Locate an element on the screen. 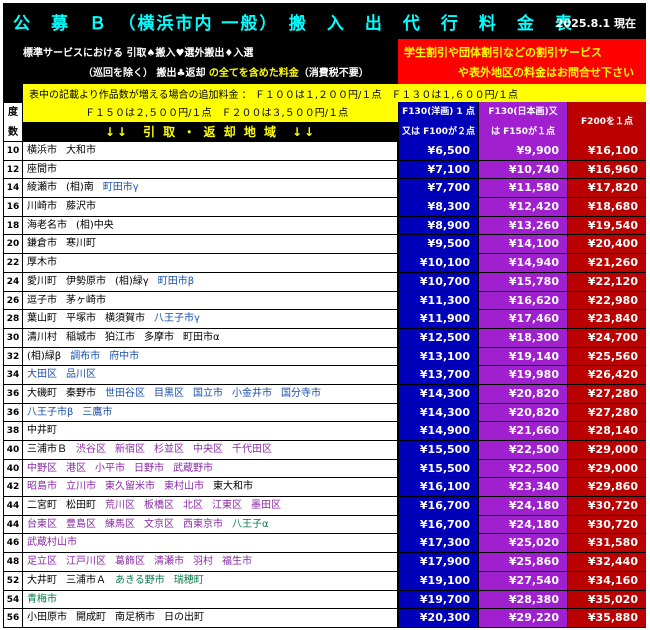  row-areas: 愛川町 伊勢原市 (相)緑γ 町田市β is located at coordinates (210, 282).